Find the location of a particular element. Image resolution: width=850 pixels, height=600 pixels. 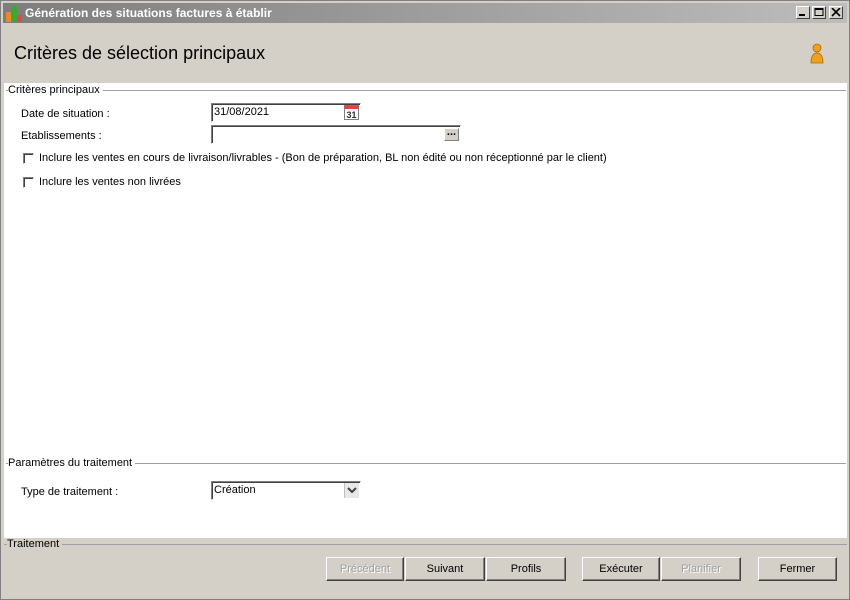

type-label: Type de traitement : is located at coordinates (70, 492).